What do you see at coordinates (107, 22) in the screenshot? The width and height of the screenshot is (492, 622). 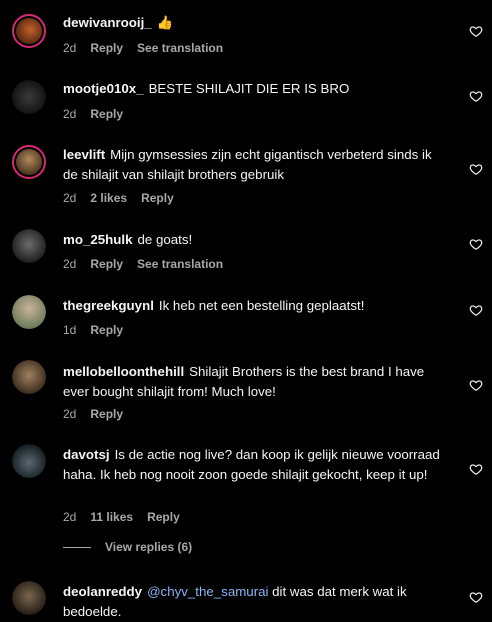 I see `comment-username: dewivanrooij_` at bounding box center [107, 22].